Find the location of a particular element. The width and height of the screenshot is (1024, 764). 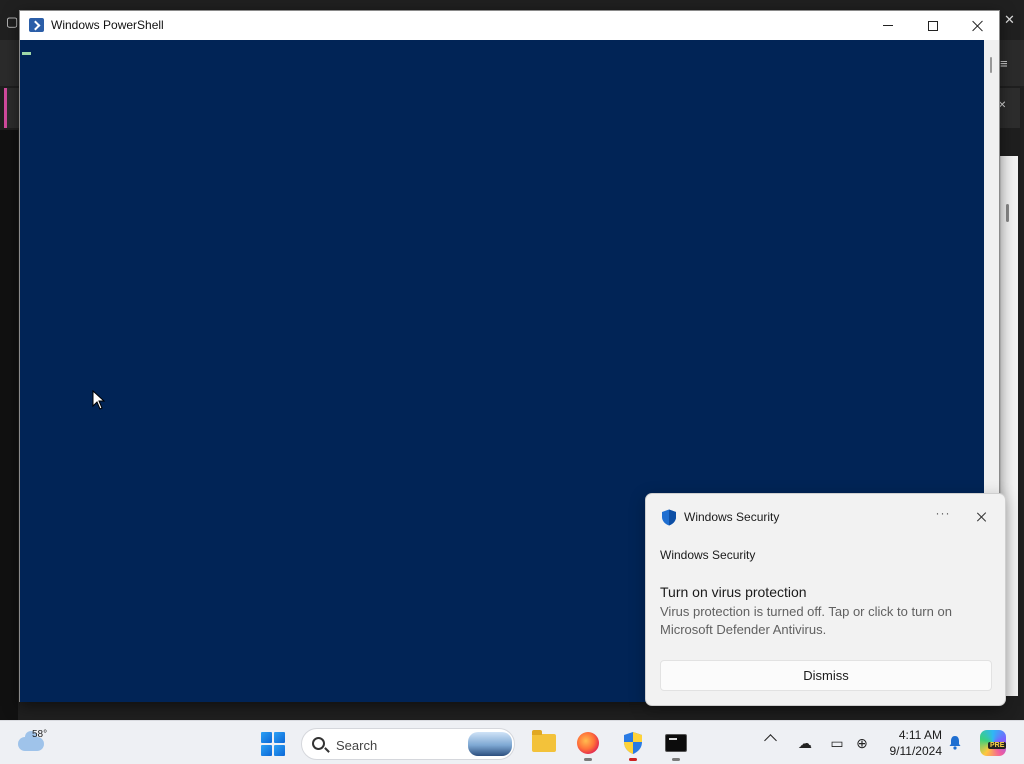

terminal-icon is located at coordinates (676, 743).